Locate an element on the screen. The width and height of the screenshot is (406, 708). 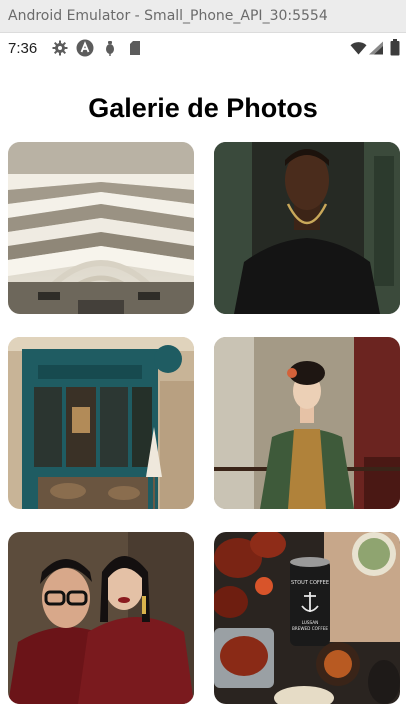
battery-icon is located at coordinates (395, 47).